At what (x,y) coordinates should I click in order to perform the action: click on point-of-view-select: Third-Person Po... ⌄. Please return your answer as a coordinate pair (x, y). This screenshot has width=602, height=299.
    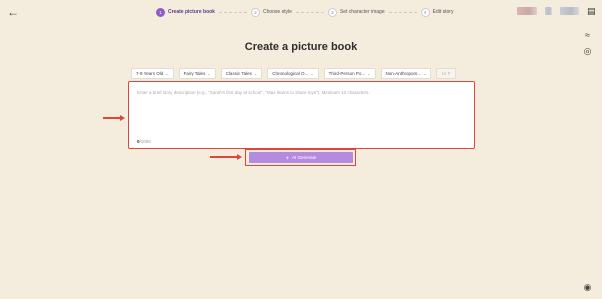
    Looking at the image, I should click on (349, 73).